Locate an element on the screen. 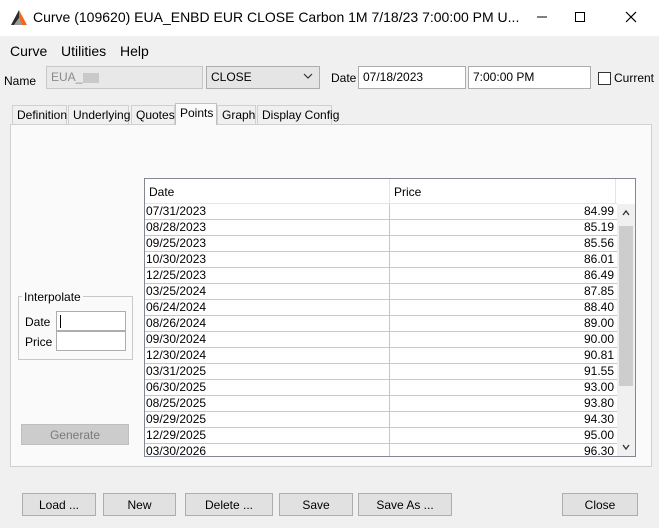 The height and width of the screenshot is (528, 659). table-row: 03/25/2024 87.85 is located at coordinates (381, 292).